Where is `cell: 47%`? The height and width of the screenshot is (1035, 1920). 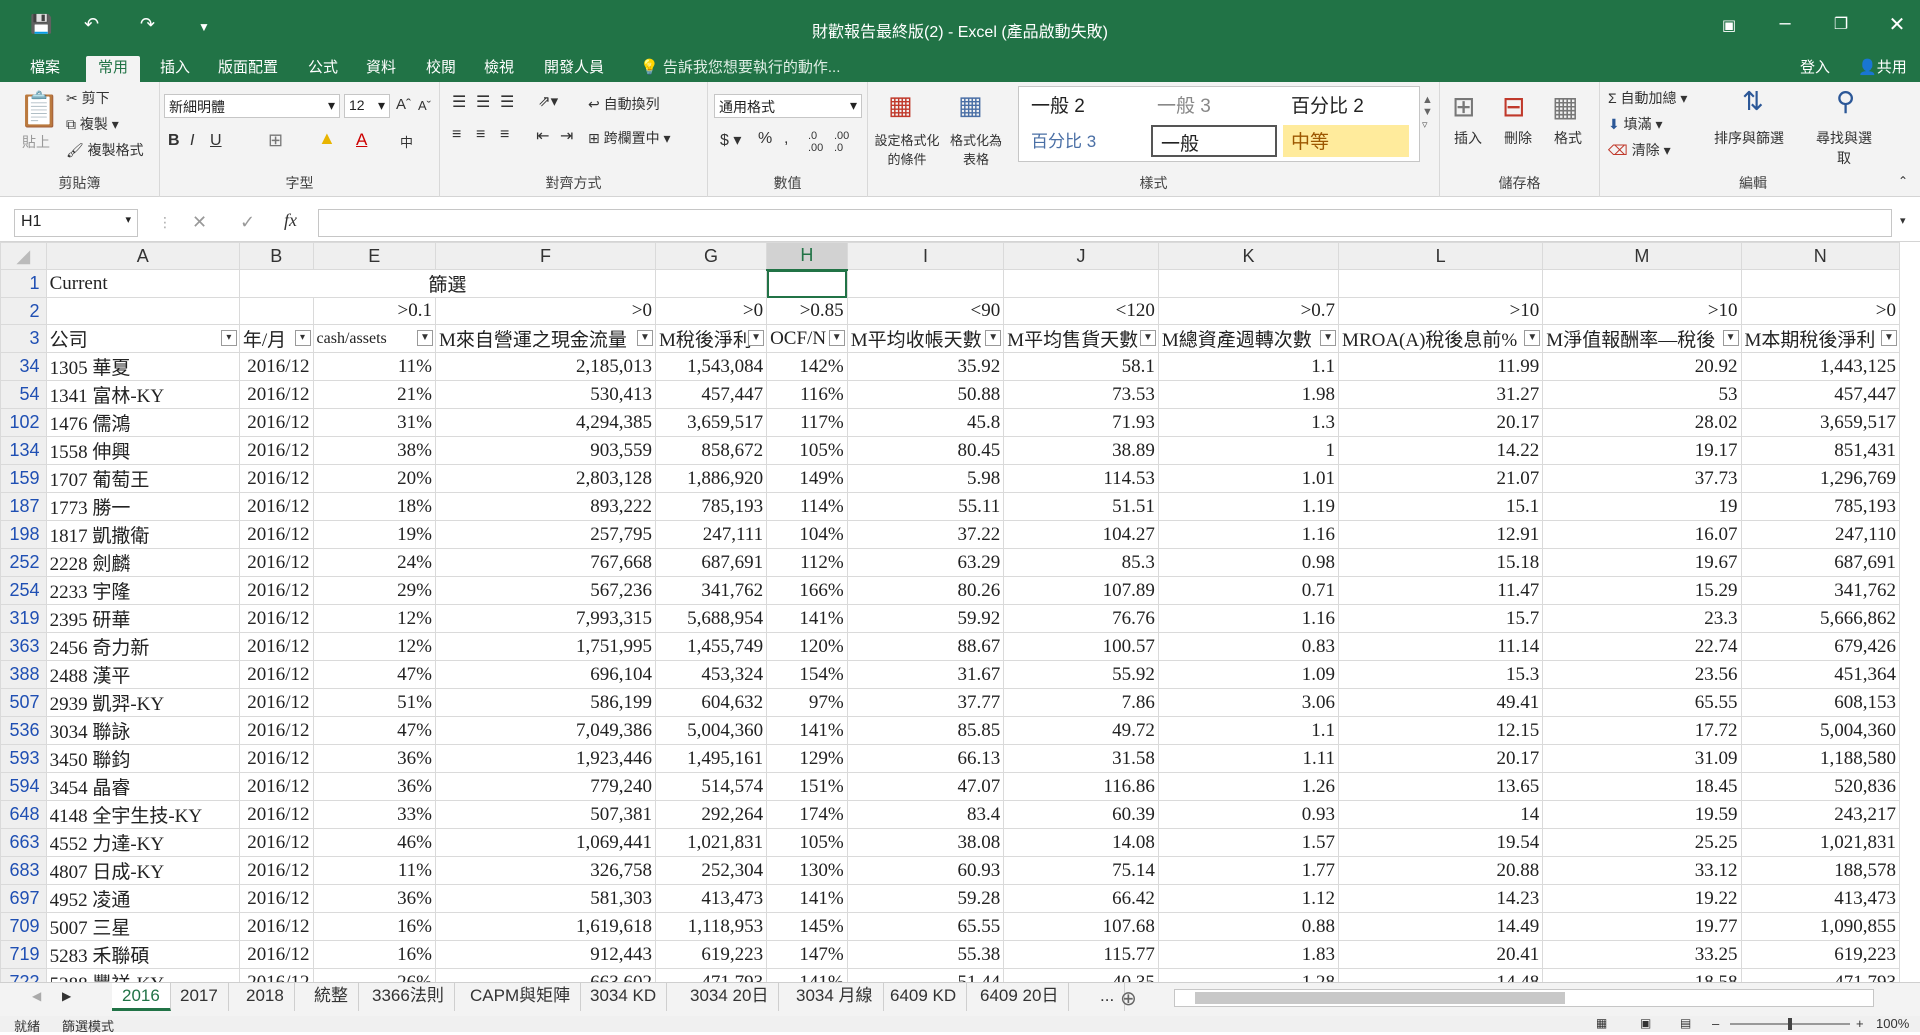 cell: 47% is located at coordinates (374, 730).